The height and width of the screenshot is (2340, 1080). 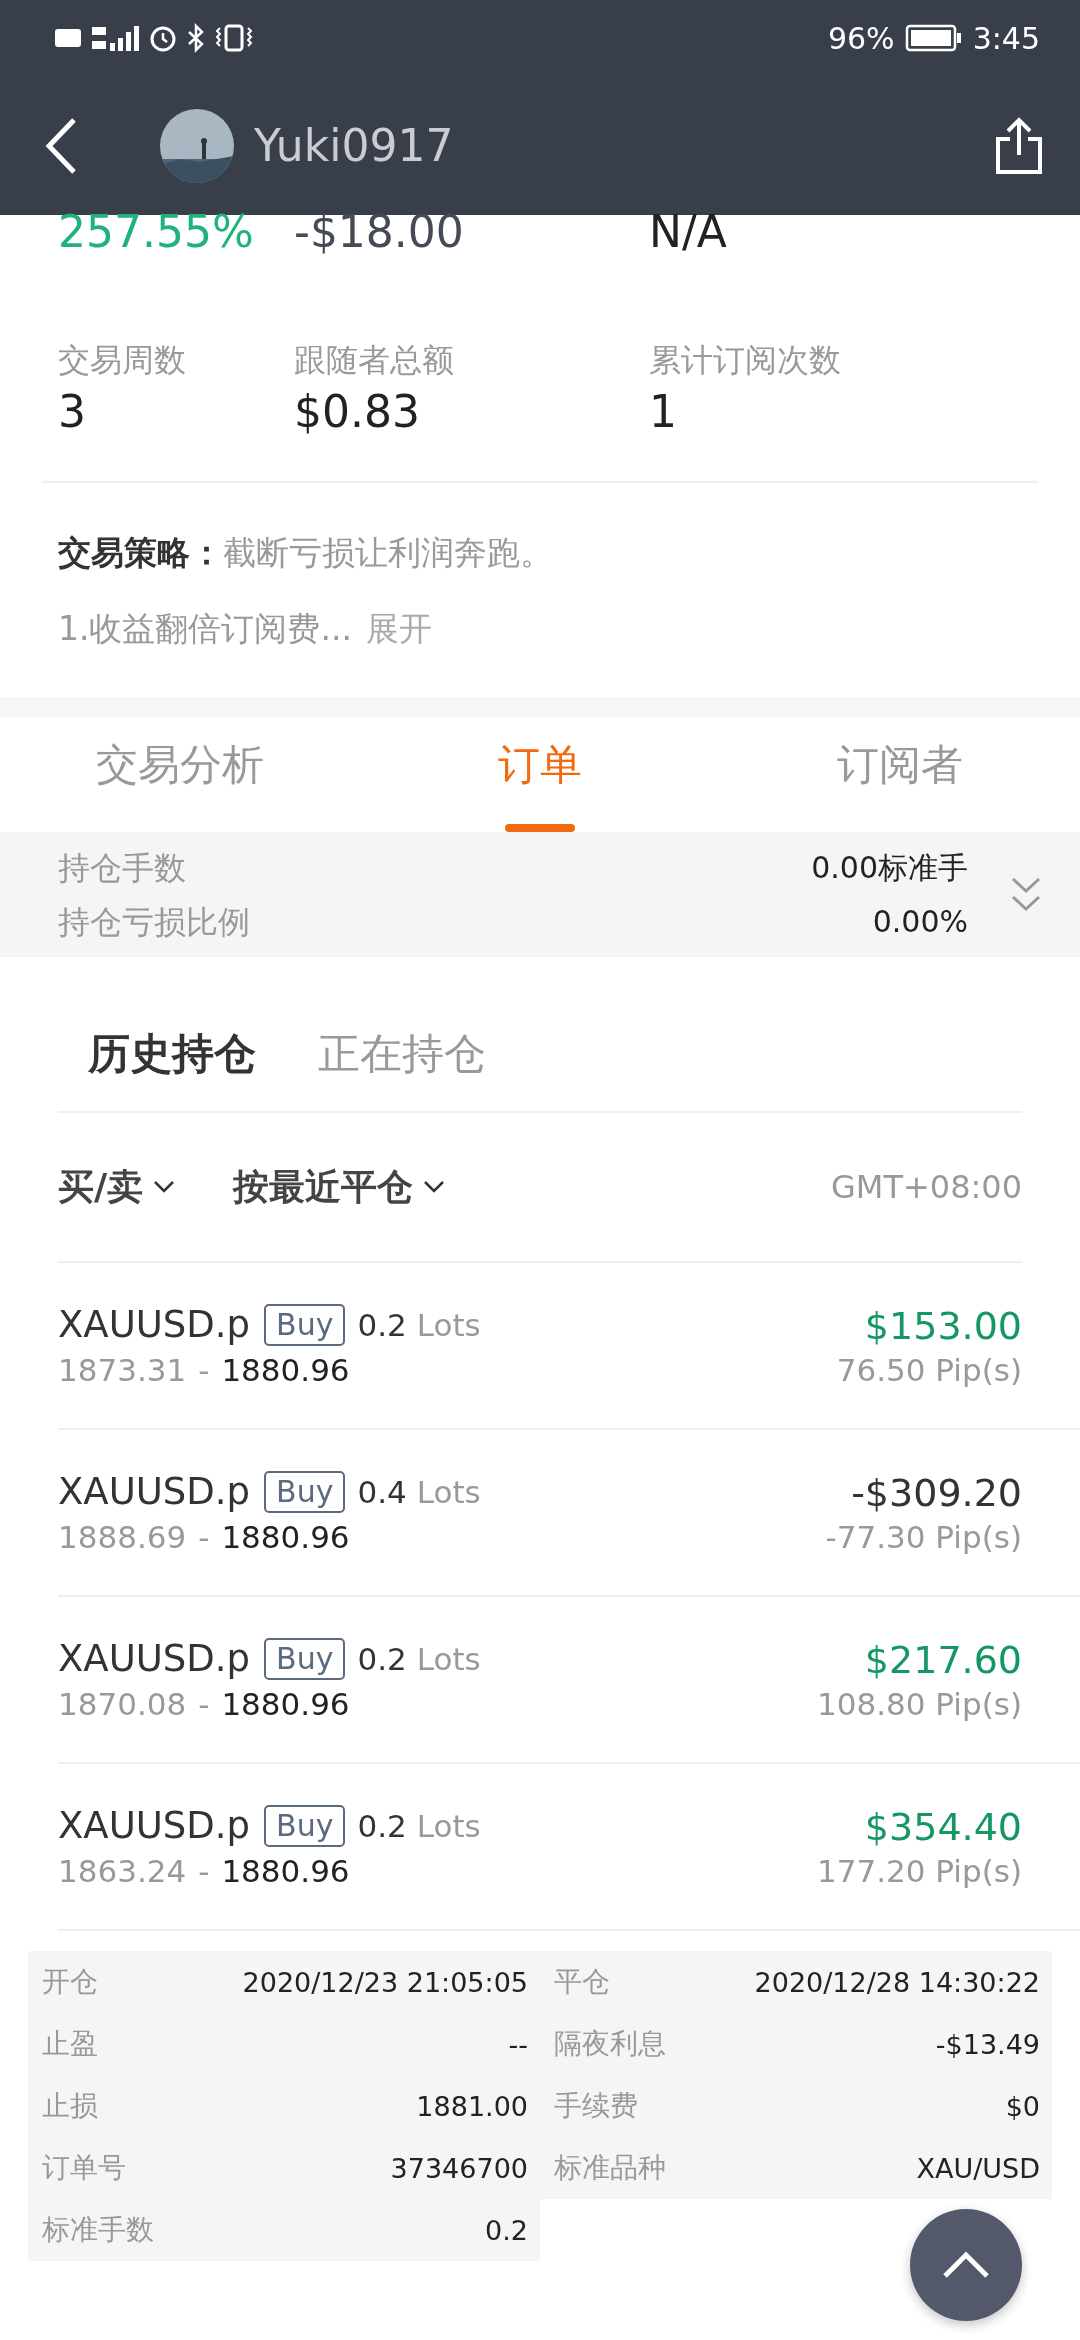 I want to click on stat-label: 累计订阅次数, so click(x=745, y=360).